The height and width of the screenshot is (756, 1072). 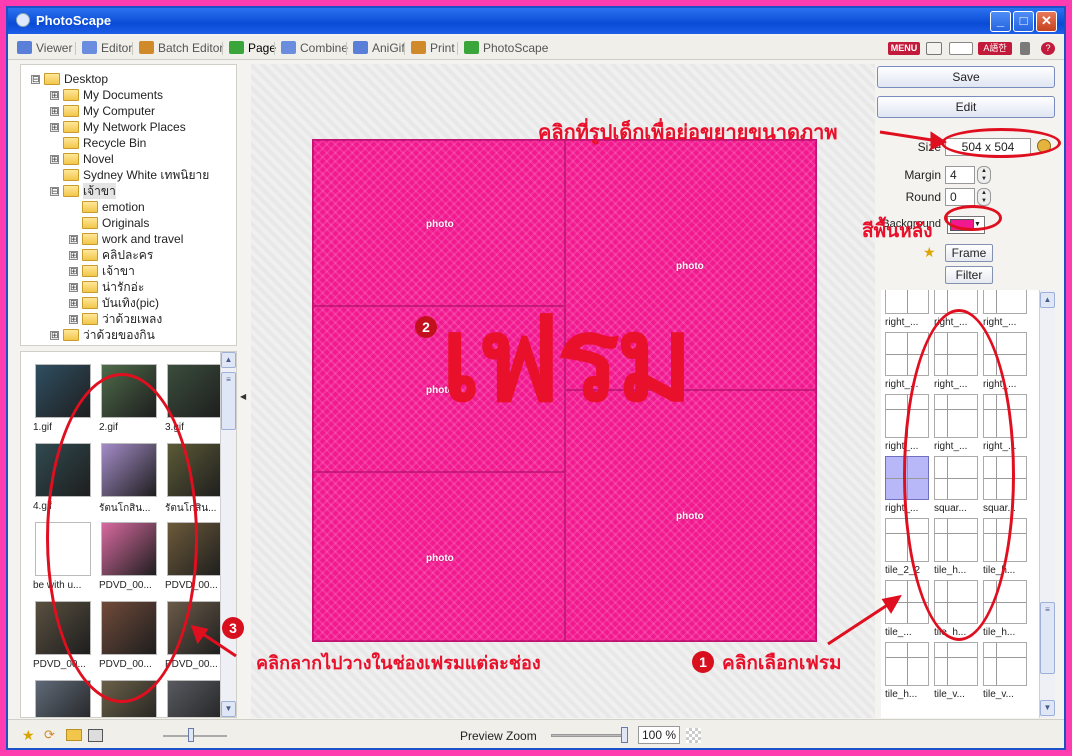 What do you see at coordinates (218, 644) in the screenshot?
I see `arrow-to-thumbs` at bounding box center [218, 644].